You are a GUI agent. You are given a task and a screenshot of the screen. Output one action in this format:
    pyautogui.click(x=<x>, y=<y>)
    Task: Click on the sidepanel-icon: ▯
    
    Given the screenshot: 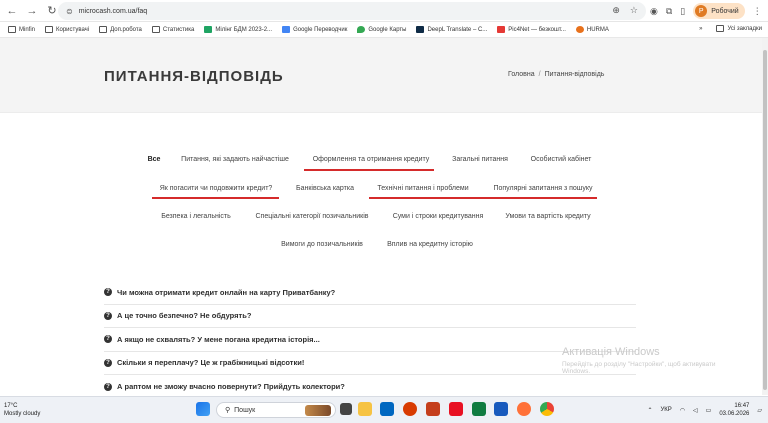 What is the action you would take?
    pyautogui.click(x=682, y=11)
    